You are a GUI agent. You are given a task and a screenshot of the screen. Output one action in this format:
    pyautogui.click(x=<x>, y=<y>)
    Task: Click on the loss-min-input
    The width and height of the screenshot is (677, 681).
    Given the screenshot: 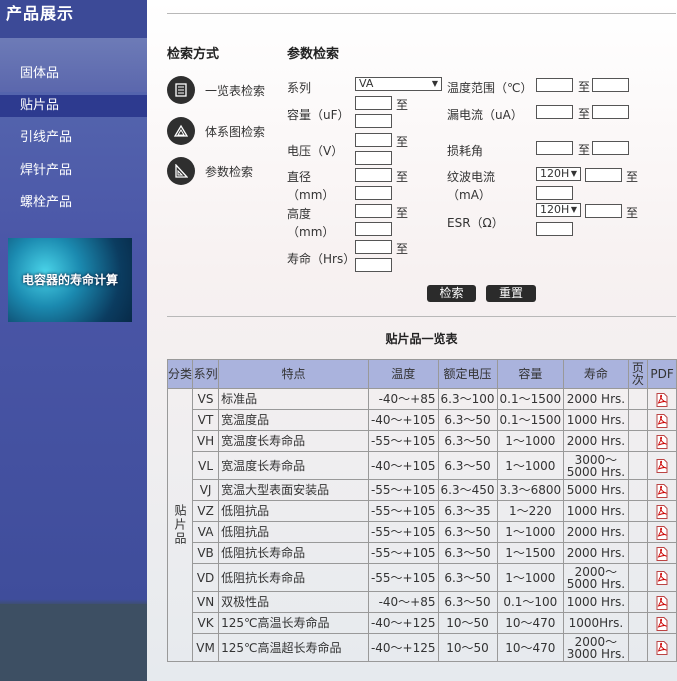 What is the action you would take?
    pyautogui.click(x=554, y=148)
    